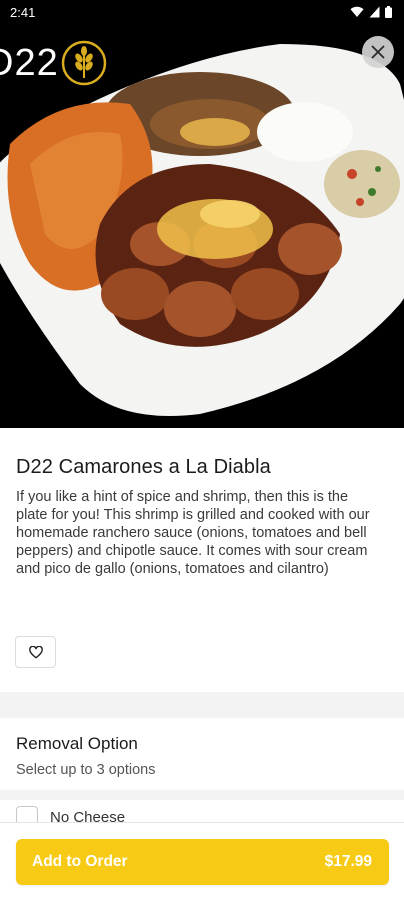 Image resolution: width=404 pixels, height=900 pixels. What do you see at coordinates (202, 795) in the screenshot?
I see `option-divider` at bounding box center [202, 795].